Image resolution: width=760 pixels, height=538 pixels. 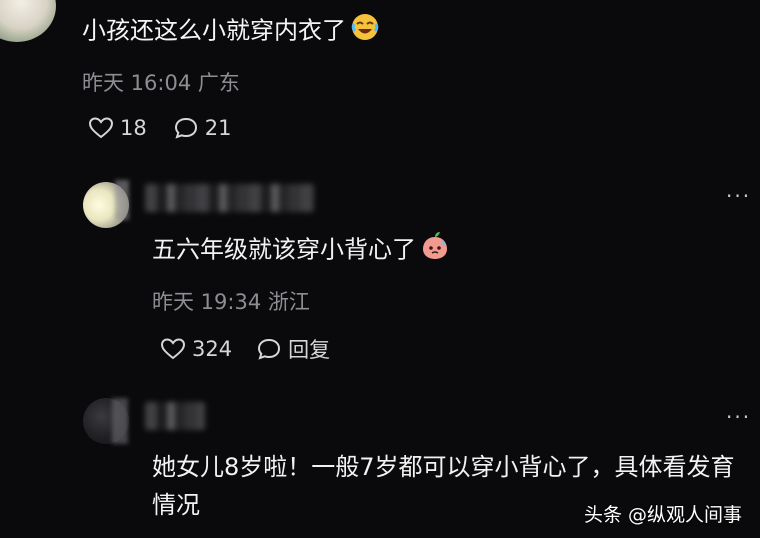 I want to click on like-count: 324, so click(x=212, y=349).